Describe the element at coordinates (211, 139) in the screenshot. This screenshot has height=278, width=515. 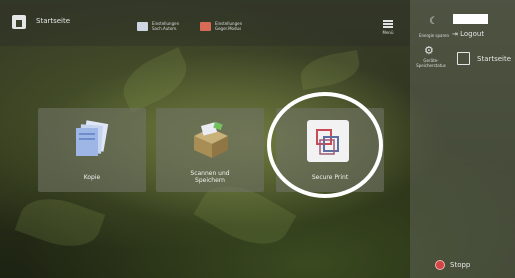
I see `scan-save-icon` at that location.